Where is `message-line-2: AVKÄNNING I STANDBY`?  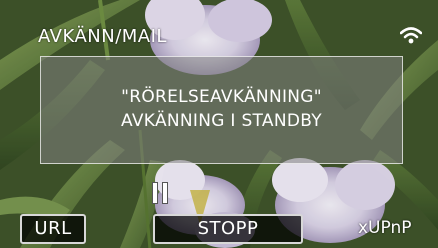 message-line-2: AVKÄNNING I STANDBY is located at coordinates (221, 121).